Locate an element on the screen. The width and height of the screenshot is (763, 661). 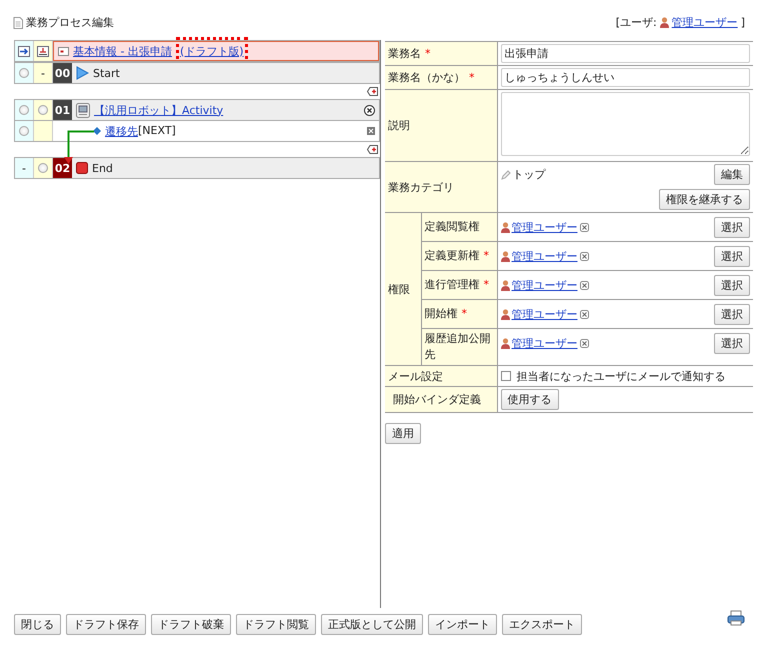
footer-button: 正式版として公開 is located at coordinates (372, 624).